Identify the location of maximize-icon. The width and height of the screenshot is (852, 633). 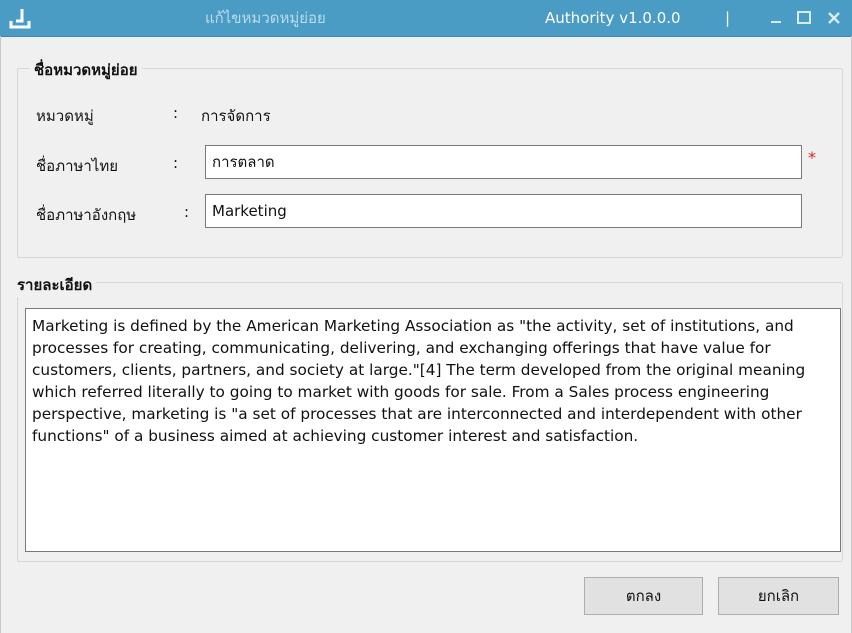
(804, 17).